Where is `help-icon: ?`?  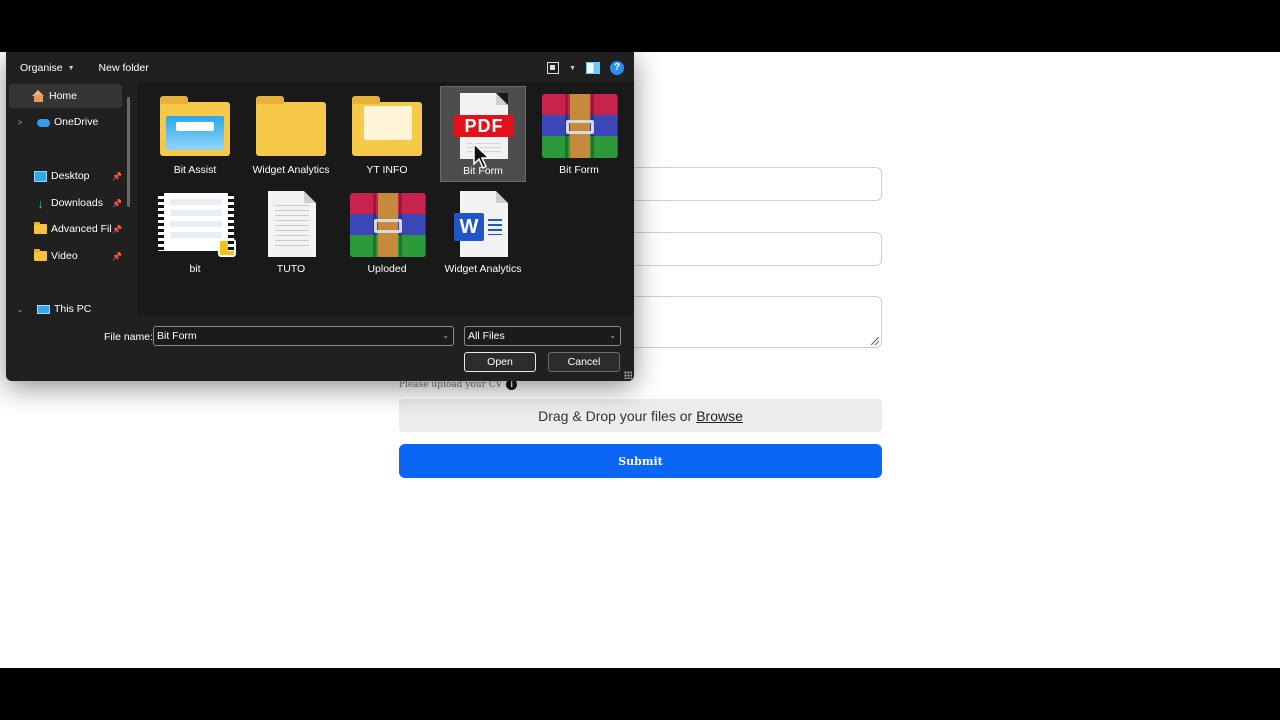
help-icon: ? is located at coordinates (617, 68).